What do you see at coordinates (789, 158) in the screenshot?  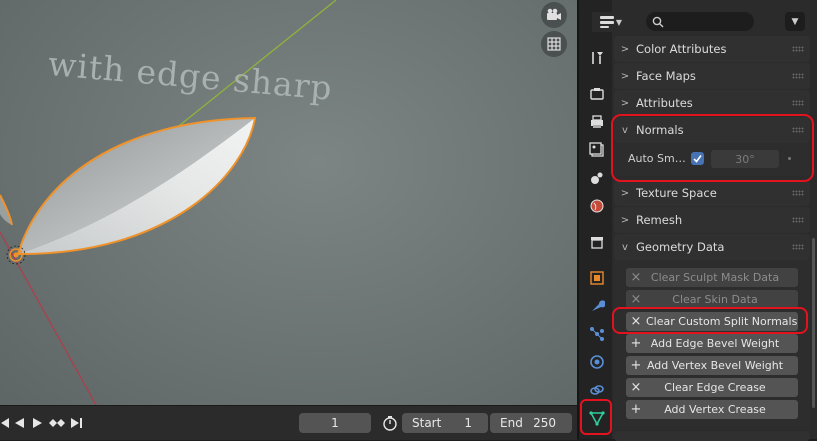 I see `animate-dot-icon` at bounding box center [789, 158].